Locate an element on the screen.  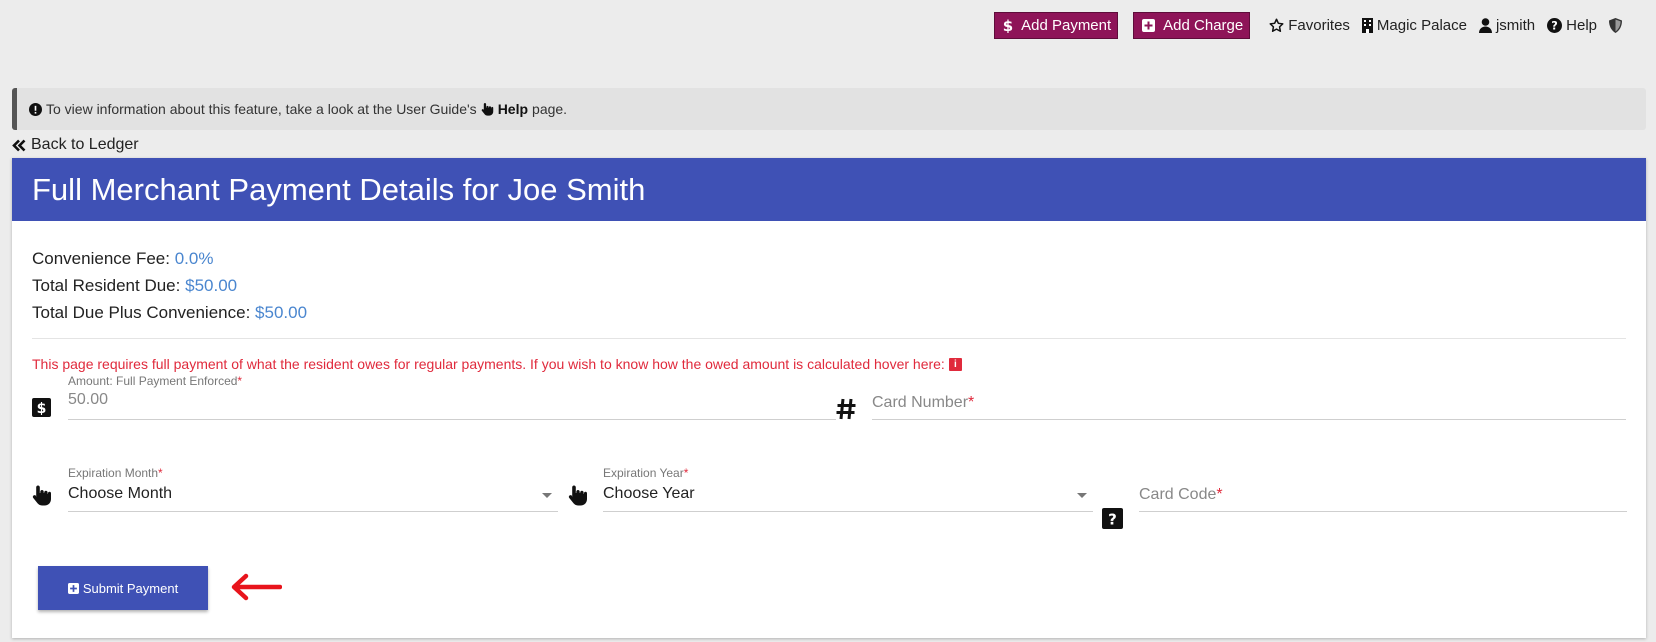
exclamation-circle-icon is located at coordinates (35, 109).